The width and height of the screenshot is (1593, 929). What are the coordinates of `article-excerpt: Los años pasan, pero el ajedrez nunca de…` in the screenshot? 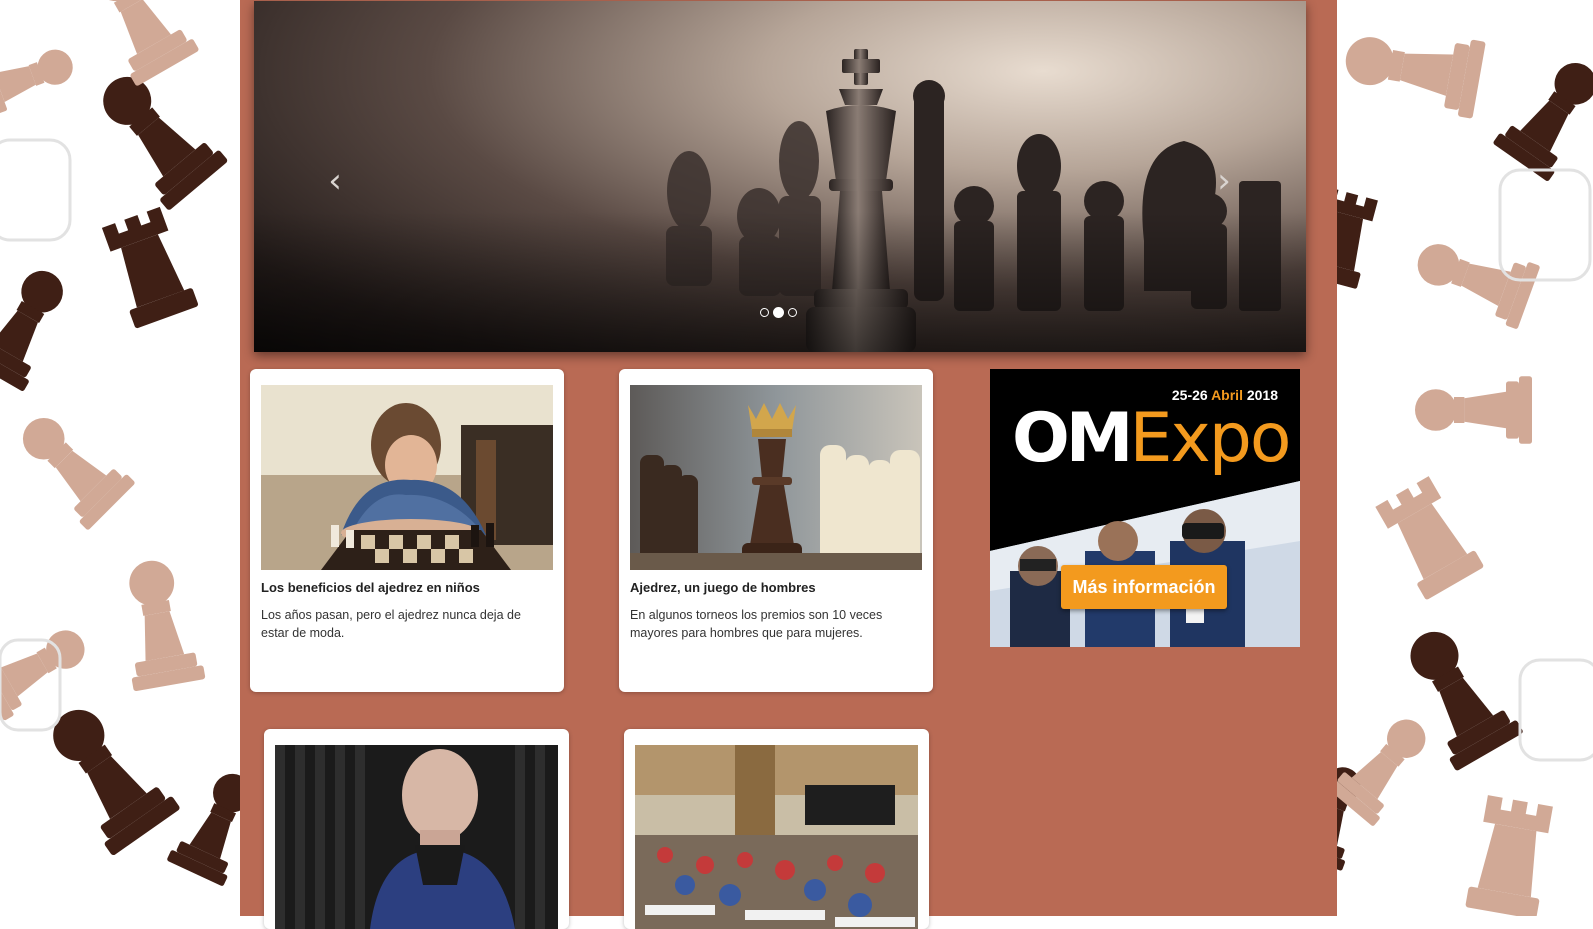 It's located at (391, 624).